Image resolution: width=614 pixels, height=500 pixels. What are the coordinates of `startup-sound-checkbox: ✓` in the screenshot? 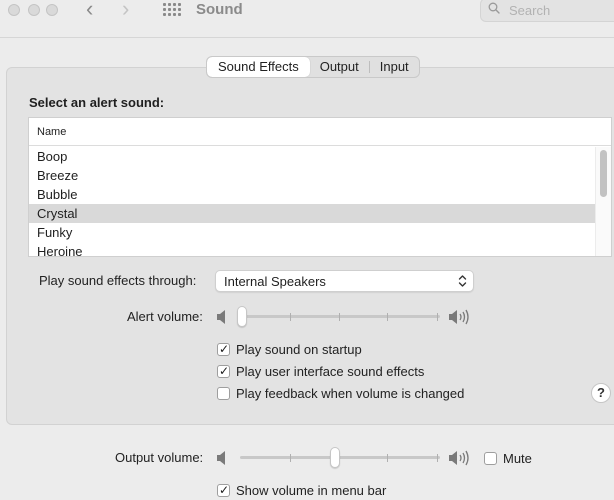 It's located at (223, 348).